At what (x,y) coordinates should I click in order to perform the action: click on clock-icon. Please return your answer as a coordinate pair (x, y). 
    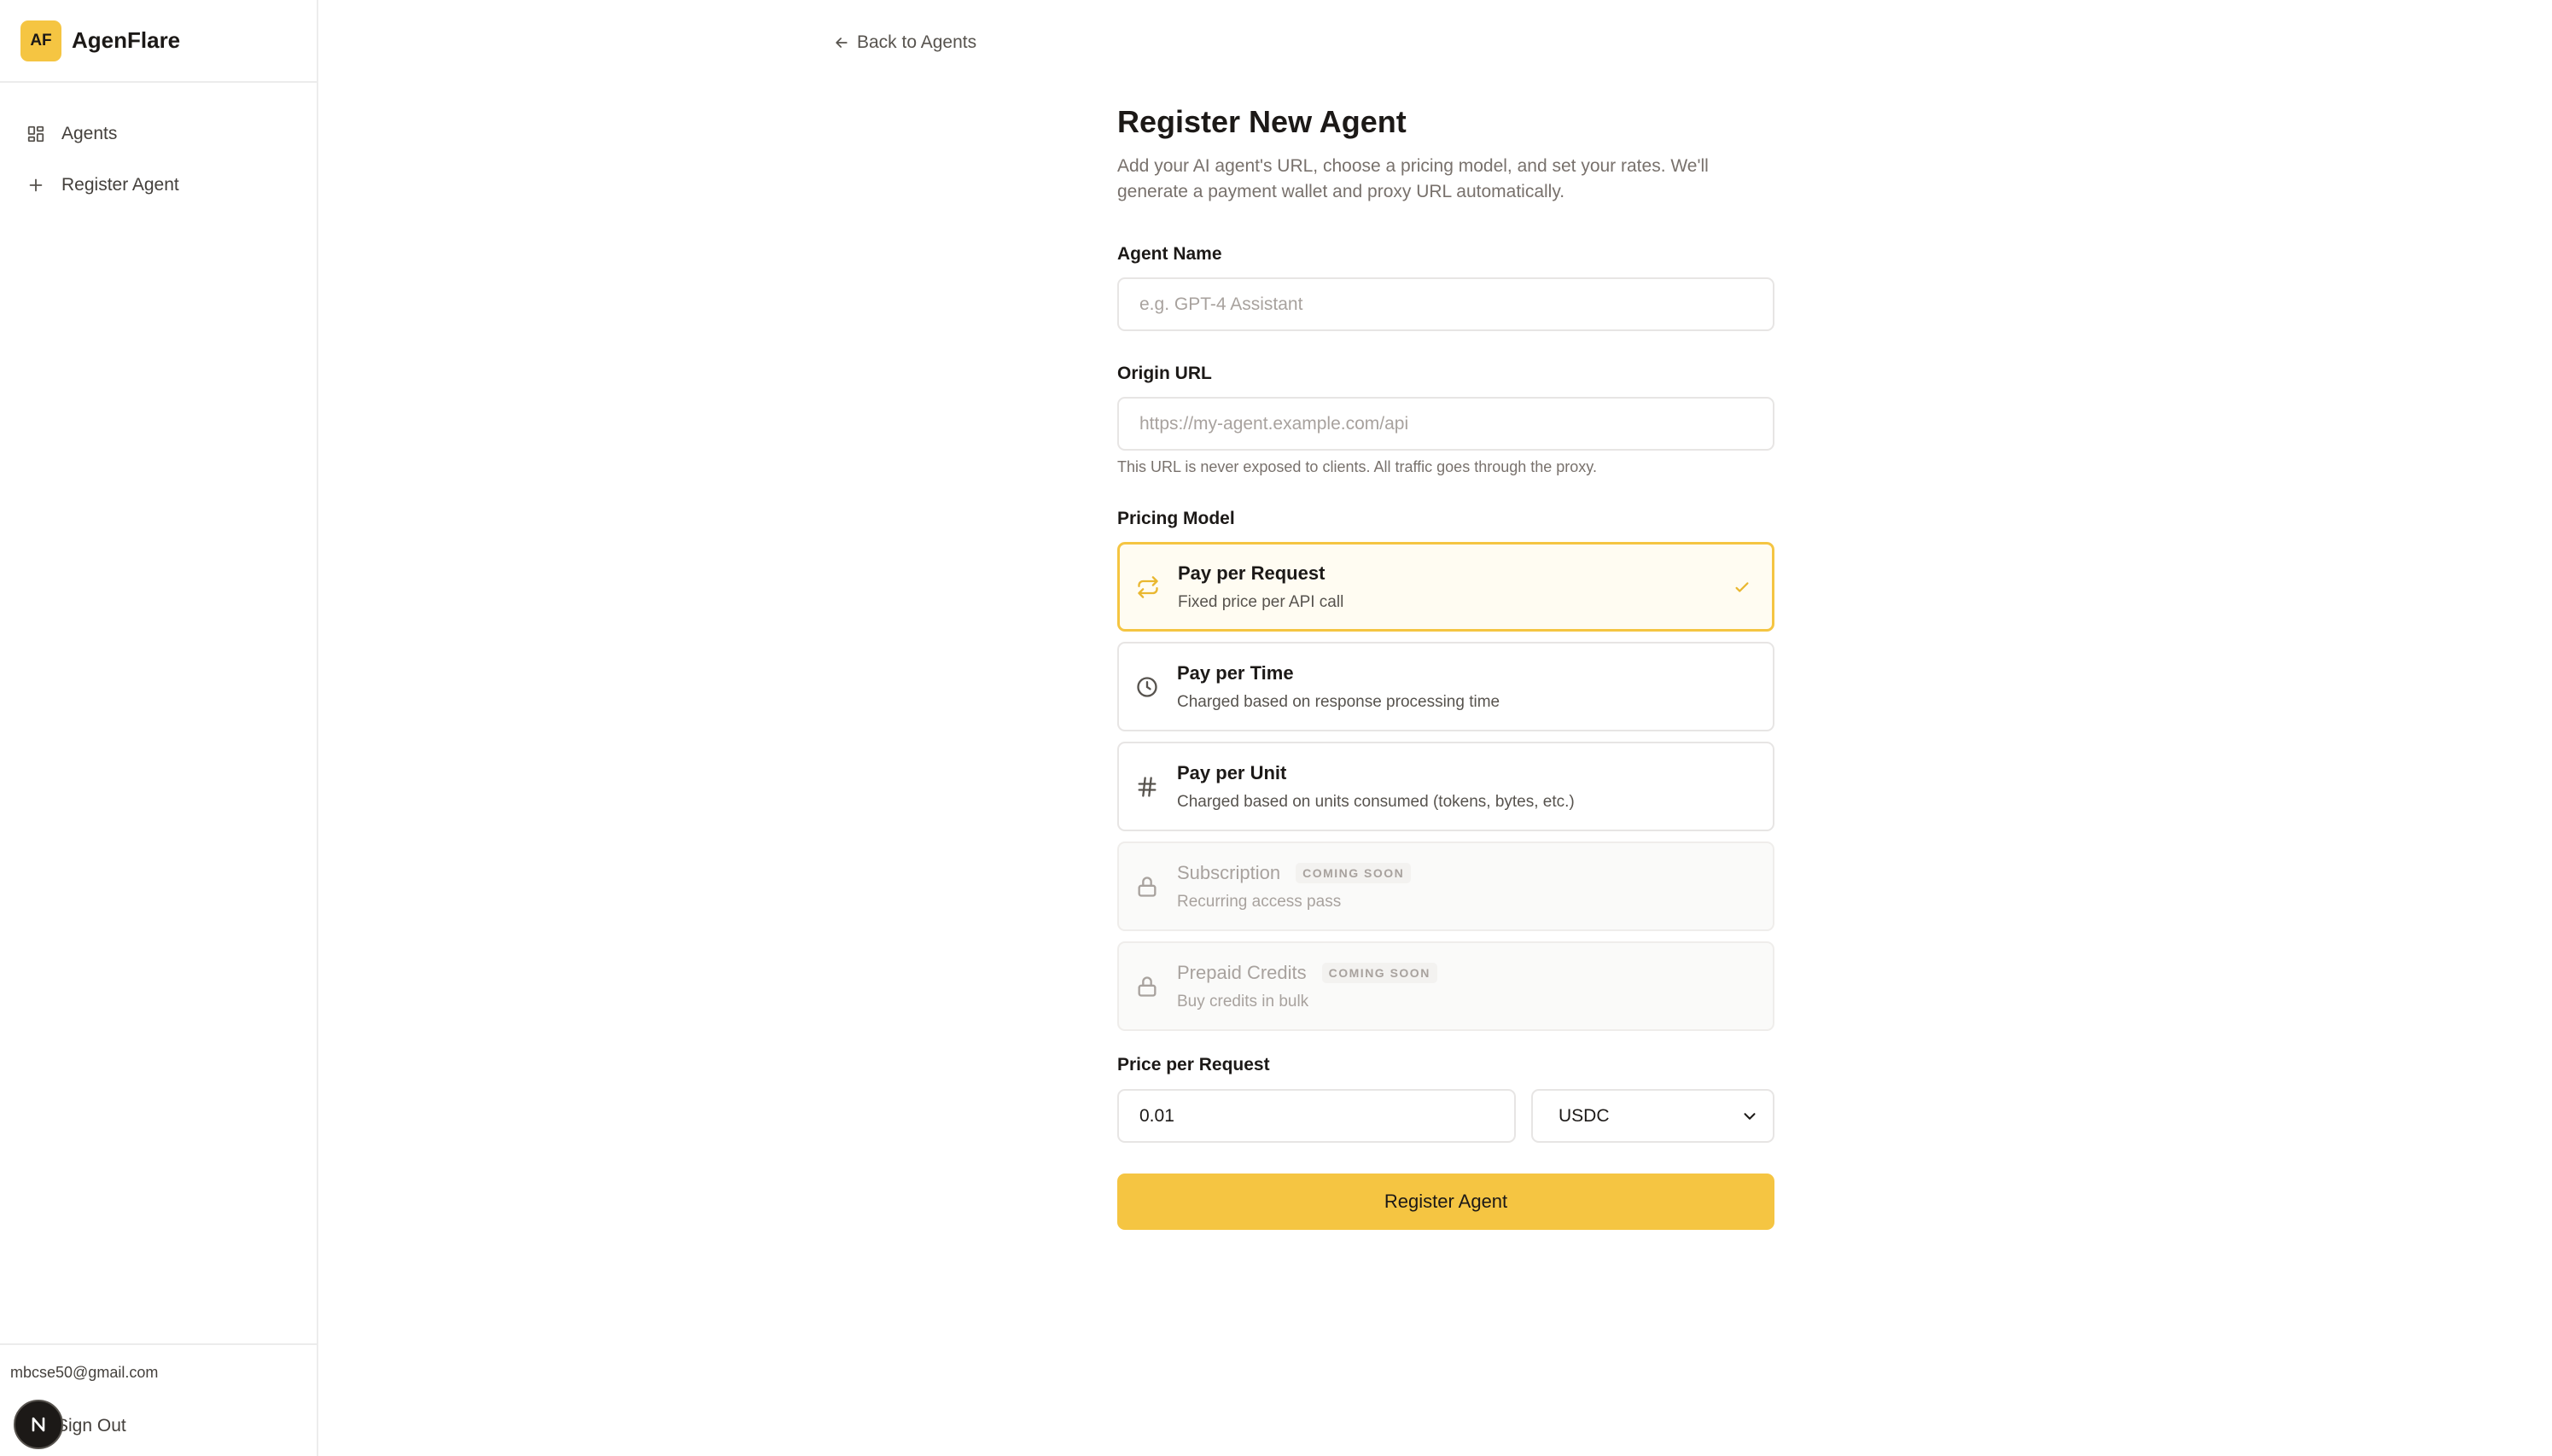
    Looking at the image, I should click on (1147, 687).